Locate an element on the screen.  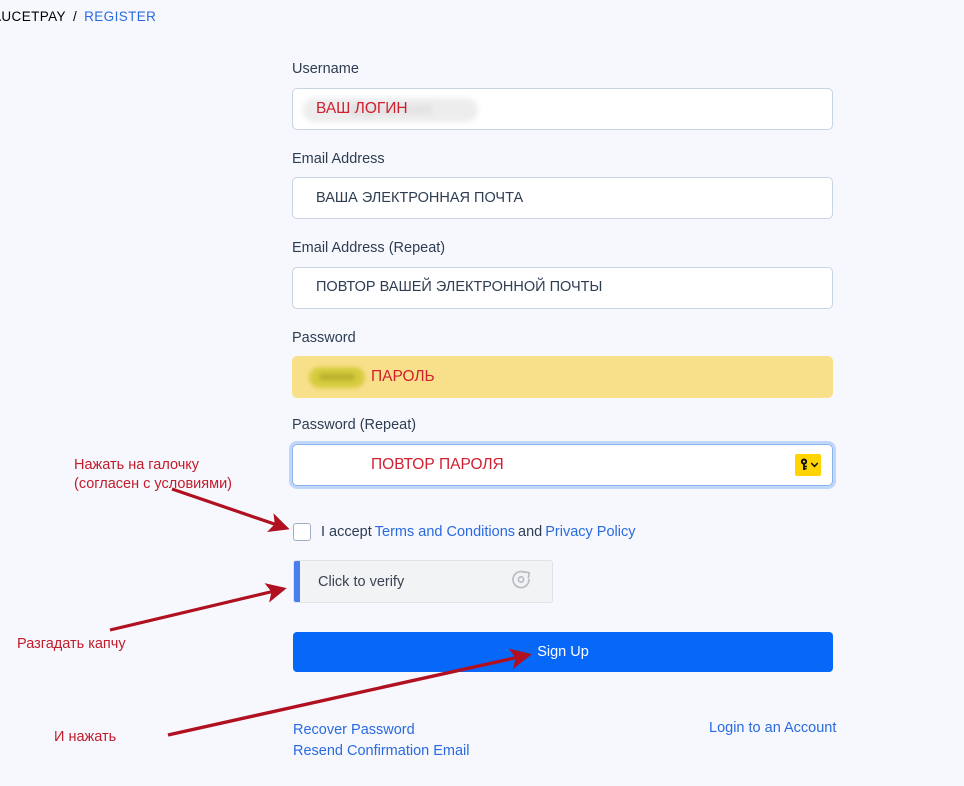
label-email: Email Address is located at coordinates (338, 158).